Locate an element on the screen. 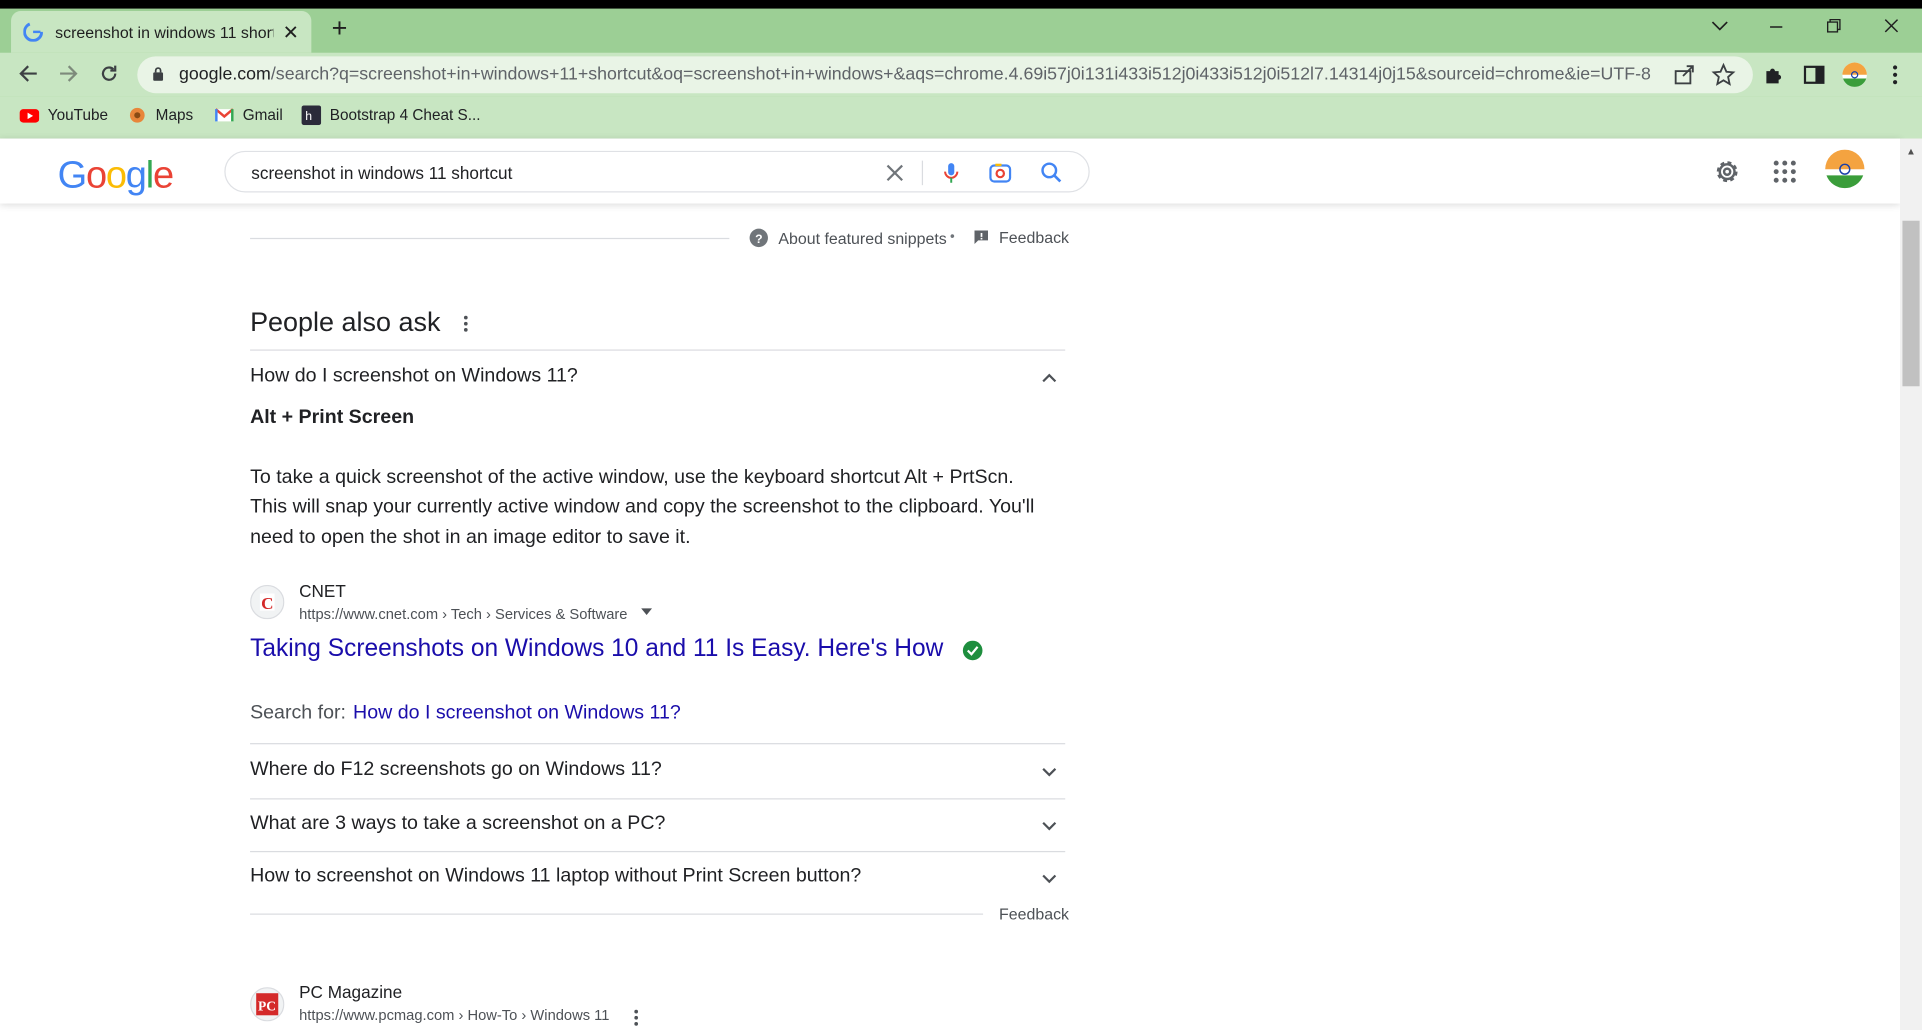 Image resolution: width=1922 pixels, height=1030 pixels. scrollbar-thumb is located at coordinates (1911, 303).